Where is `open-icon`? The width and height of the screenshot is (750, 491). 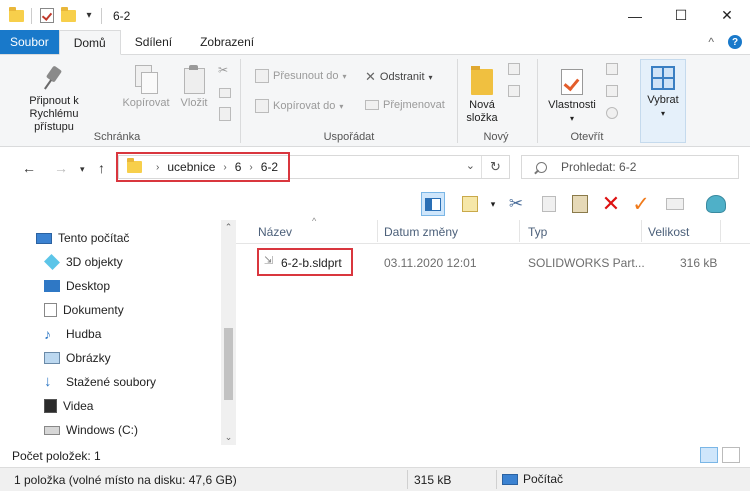 open-icon is located at coordinates (612, 70).